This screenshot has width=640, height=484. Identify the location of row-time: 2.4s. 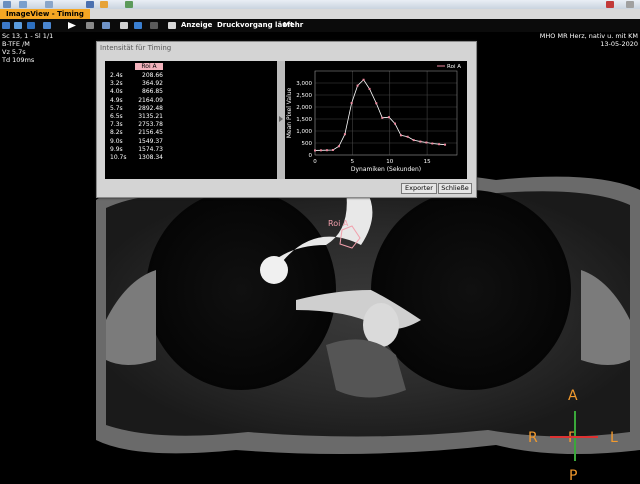
(116, 75).